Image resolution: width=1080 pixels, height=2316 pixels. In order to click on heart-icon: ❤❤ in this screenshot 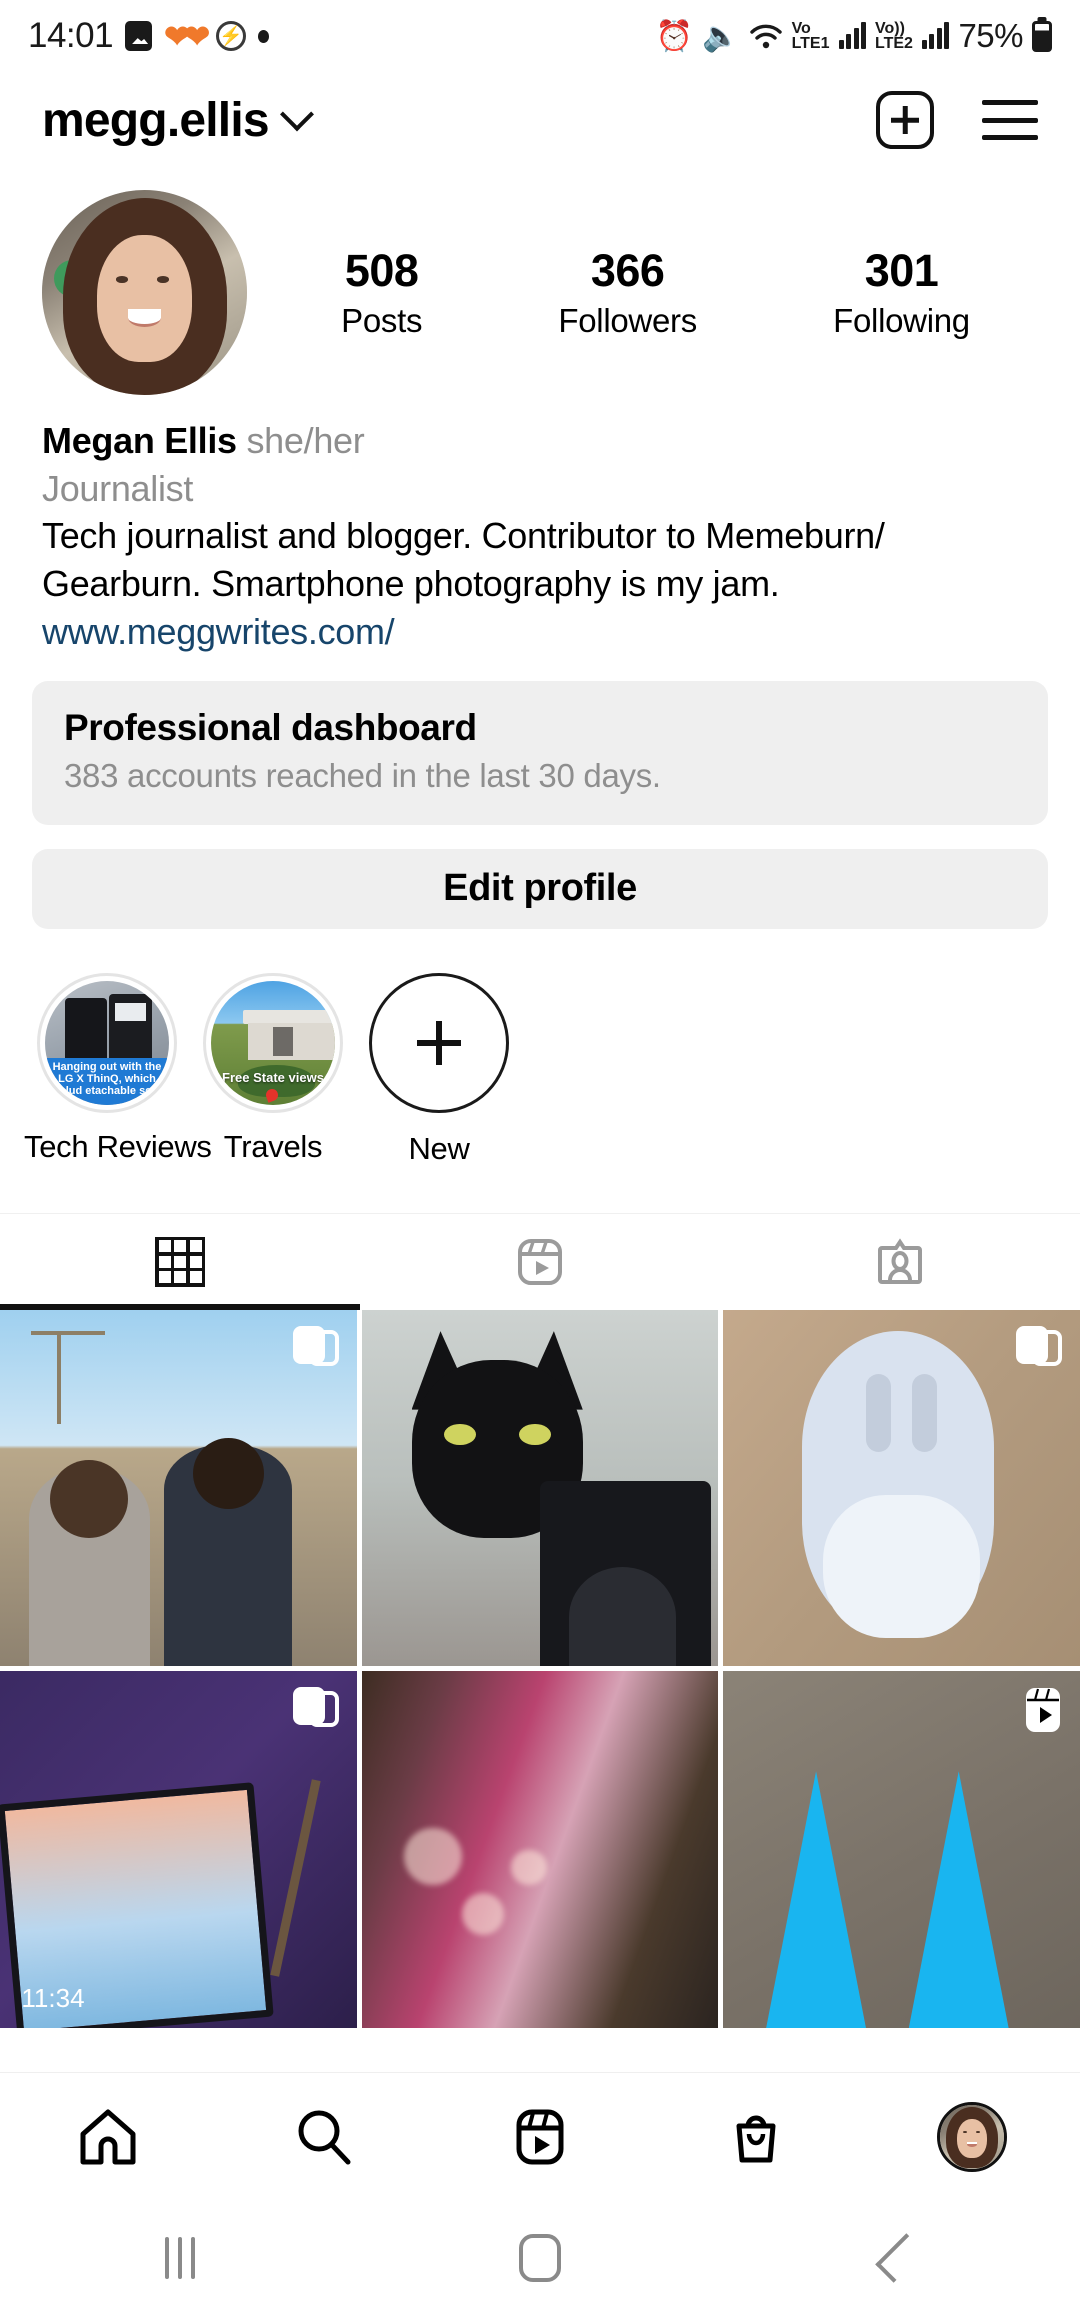, I will do `click(187, 36)`.